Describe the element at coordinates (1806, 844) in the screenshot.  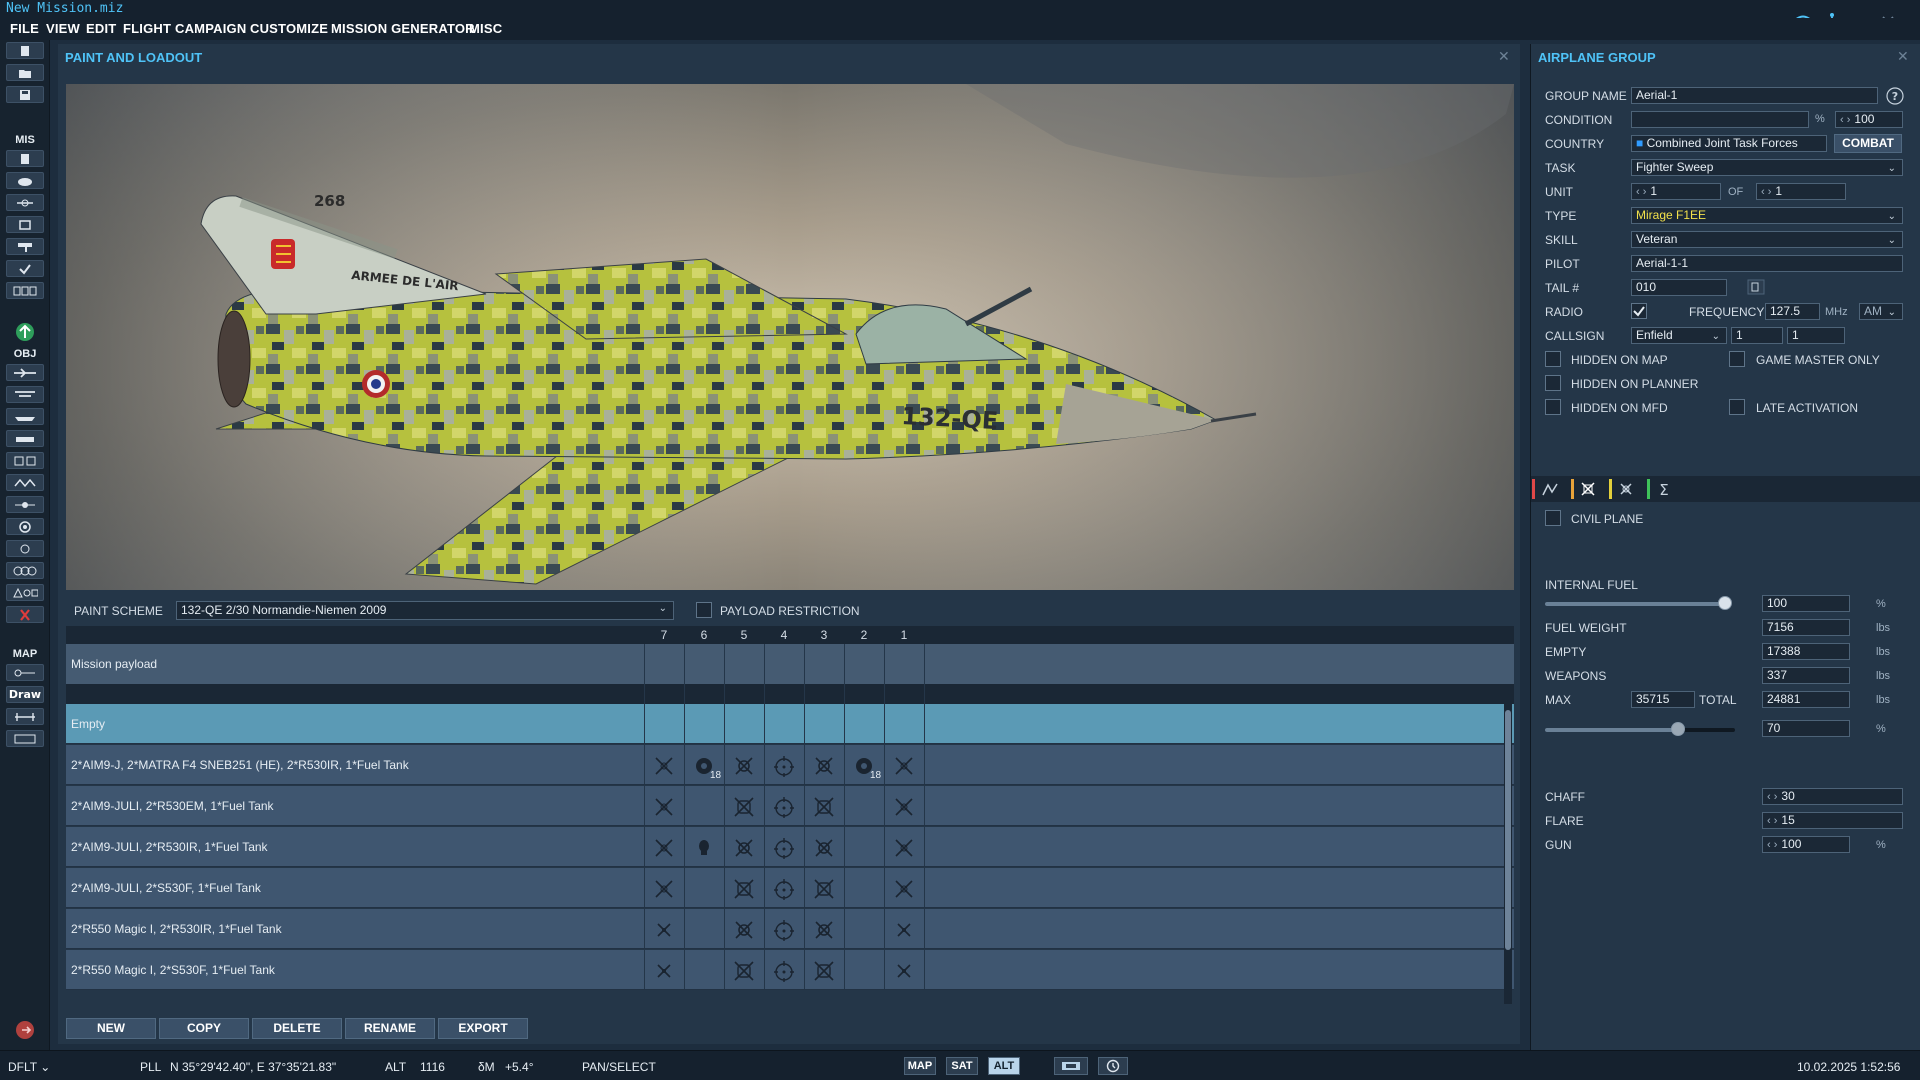
I see `gun-stepper: ‹ › 100` at that location.